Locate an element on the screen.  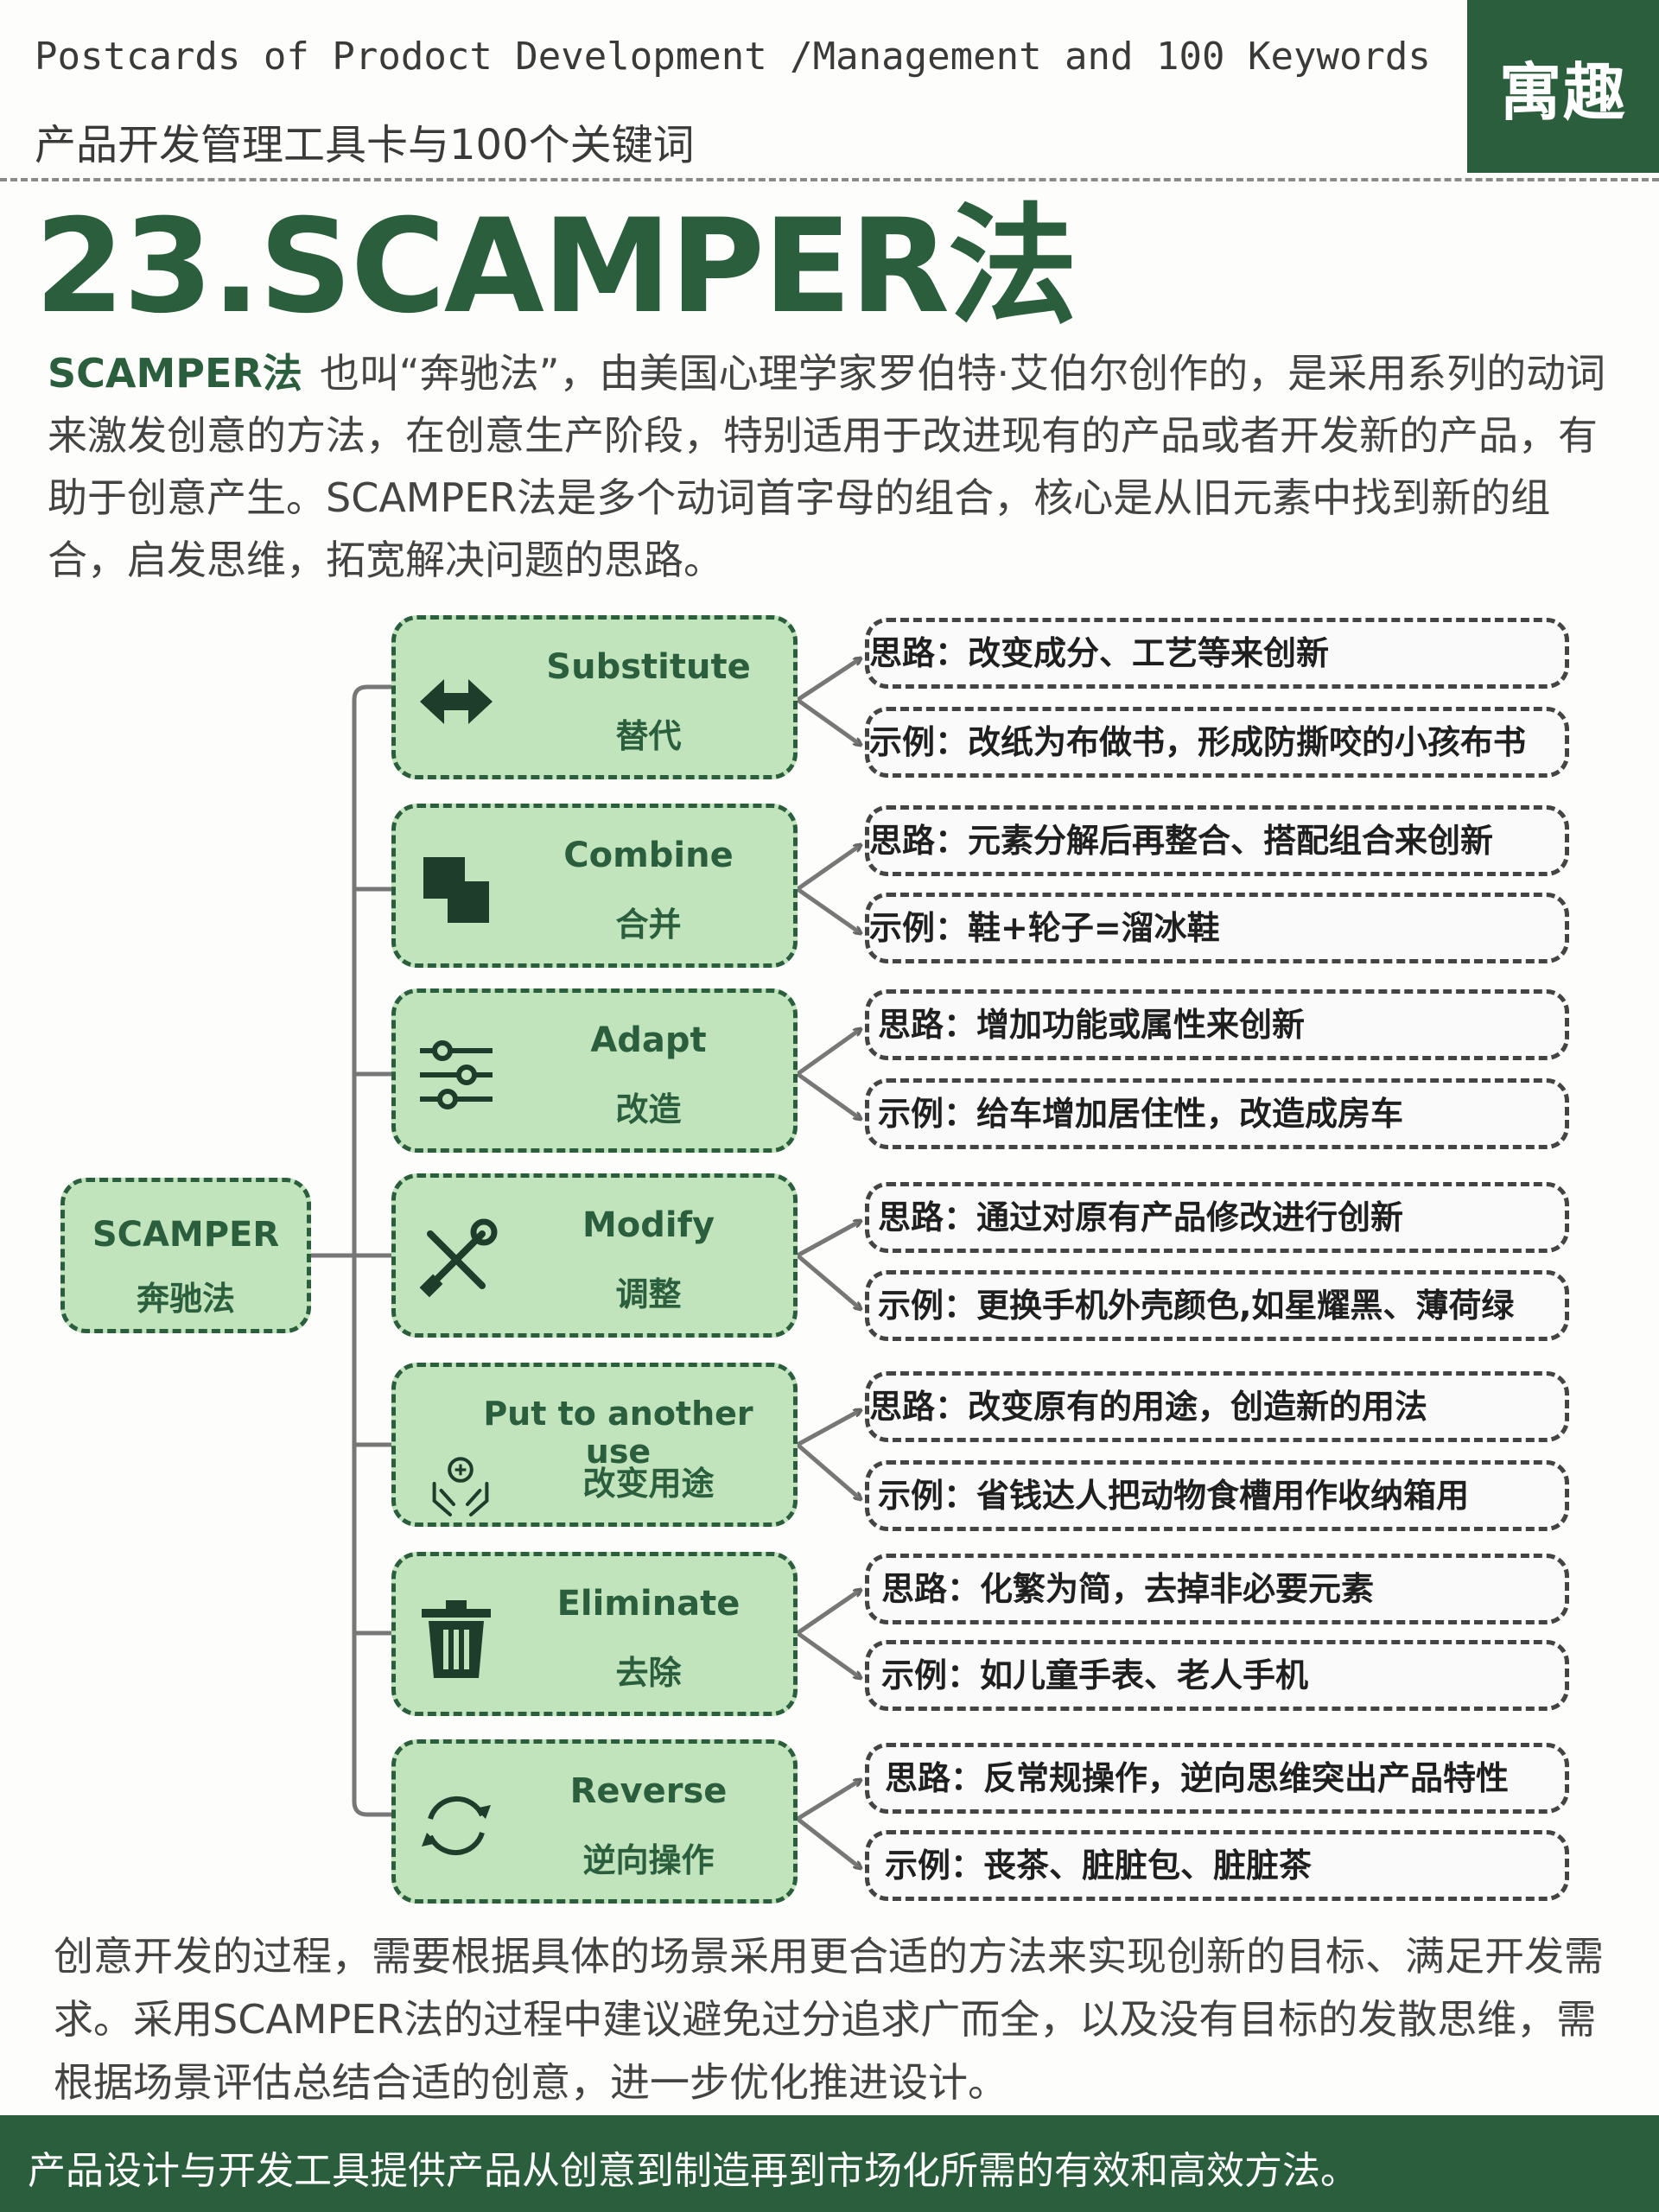
put-to-another-use-example-box: 示例：省钱达人把动物食槽用作收纳箱用 is located at coordinates (1217, 1495).